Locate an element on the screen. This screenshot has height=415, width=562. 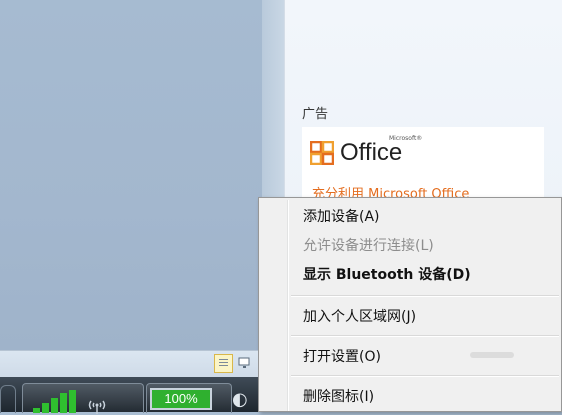
menu-gutter is located at coordinates (288, 305).